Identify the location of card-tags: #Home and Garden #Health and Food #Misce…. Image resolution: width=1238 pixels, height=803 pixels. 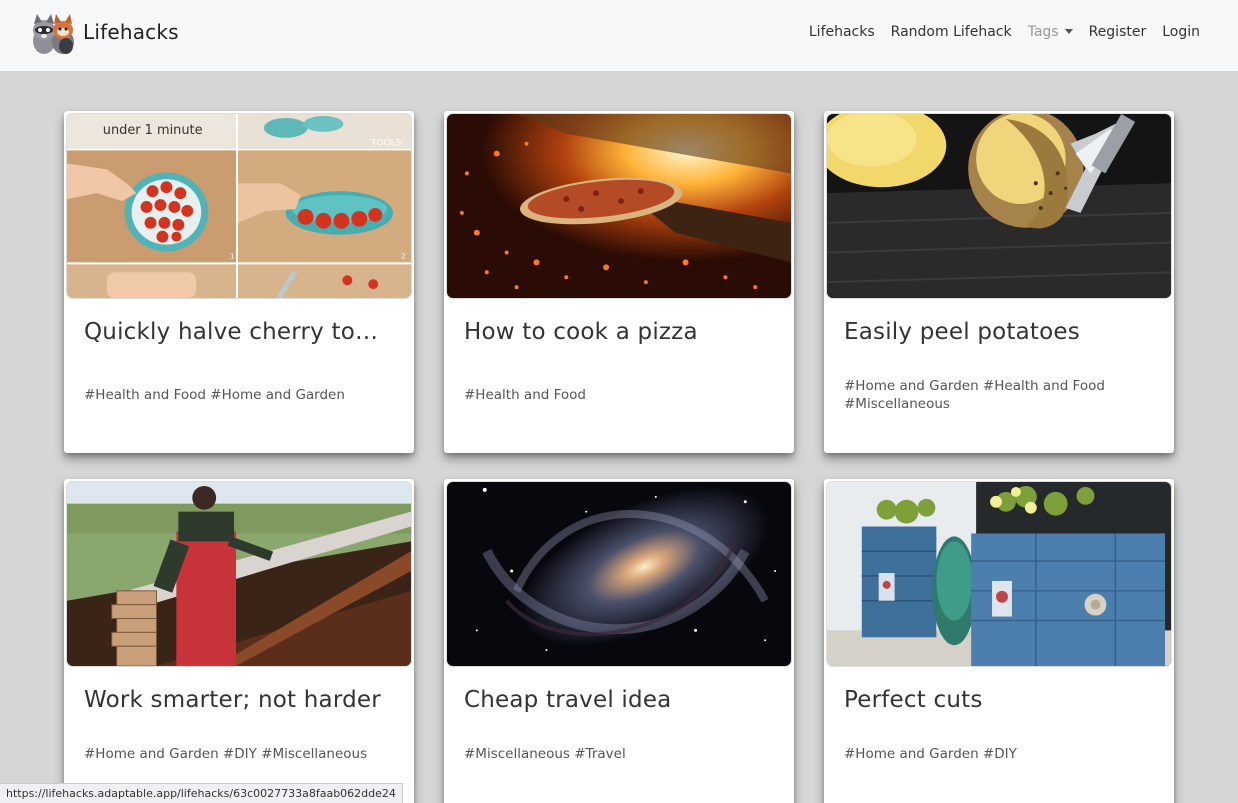
(974, 395).